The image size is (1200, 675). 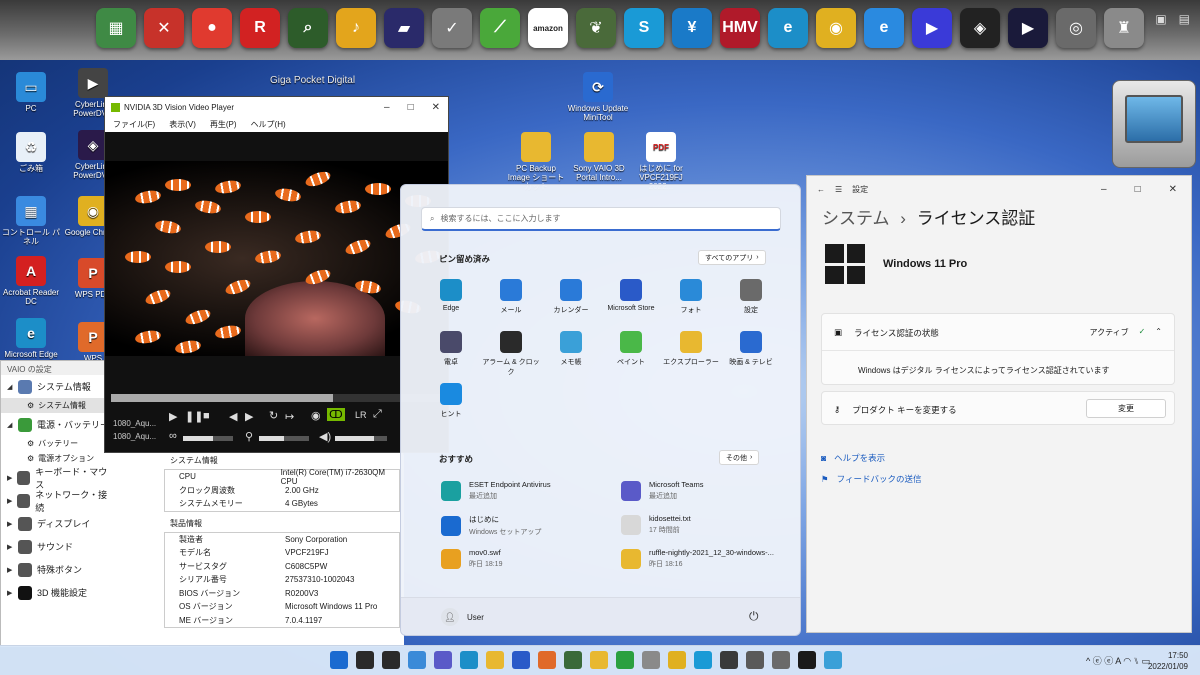 What do you see at coordinates (821, 189) in the screenshot?
I see `back-arrow-icon: ←` at bounding box center [821, 189].